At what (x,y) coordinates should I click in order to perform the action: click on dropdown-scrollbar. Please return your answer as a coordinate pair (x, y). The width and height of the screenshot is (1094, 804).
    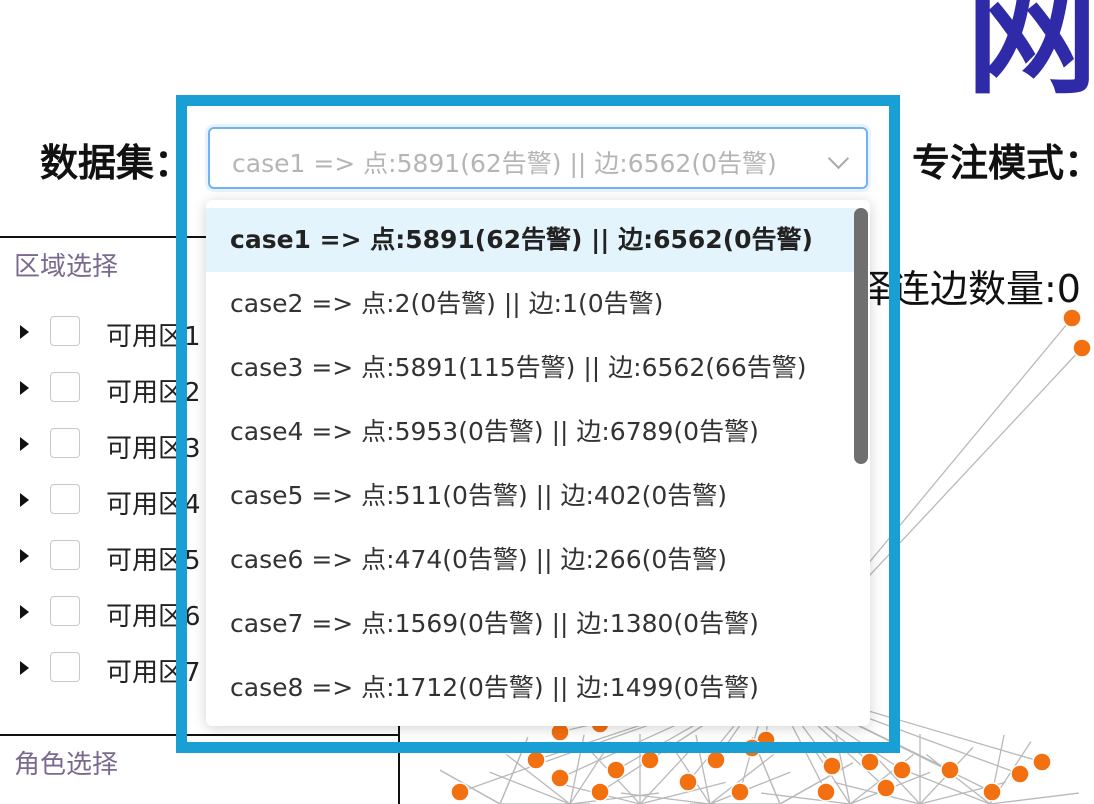
    Looking at the image, I should click on (861, 336).